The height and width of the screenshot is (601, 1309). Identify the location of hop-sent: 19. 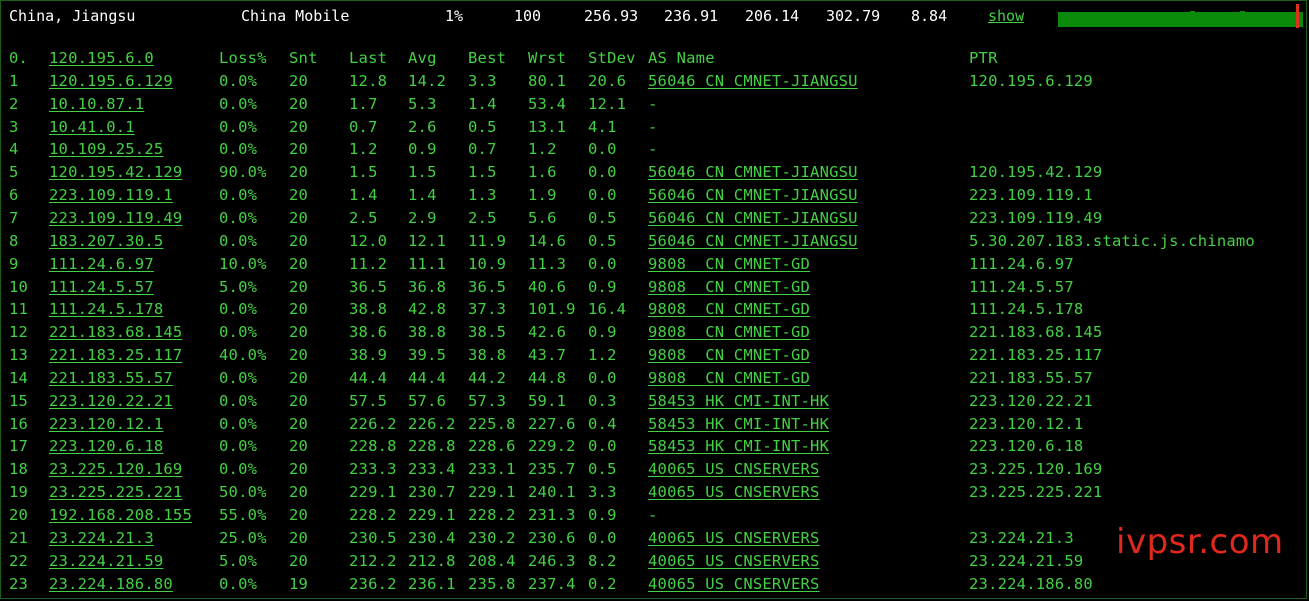
(299, 583).